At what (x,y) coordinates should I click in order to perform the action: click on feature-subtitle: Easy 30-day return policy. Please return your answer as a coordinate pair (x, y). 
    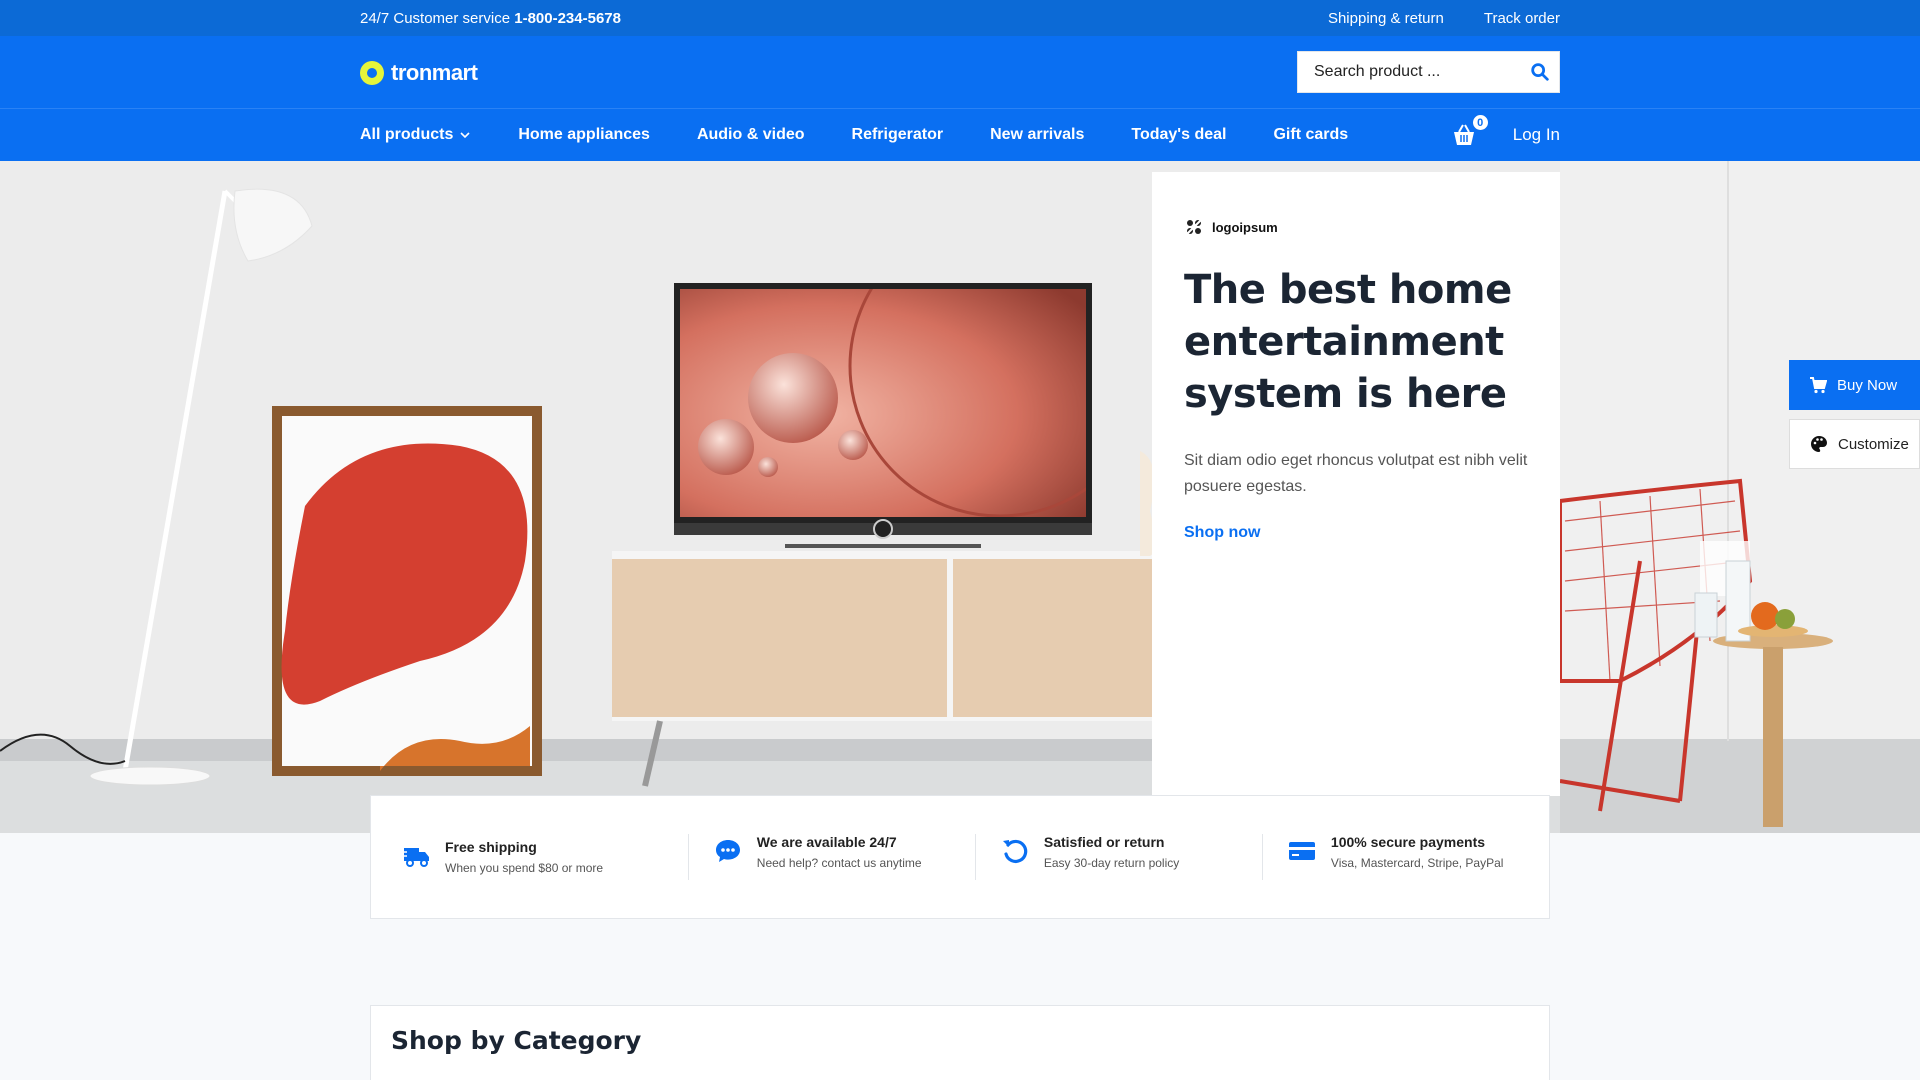
    Looking at the image, I should click on (1111, 863).